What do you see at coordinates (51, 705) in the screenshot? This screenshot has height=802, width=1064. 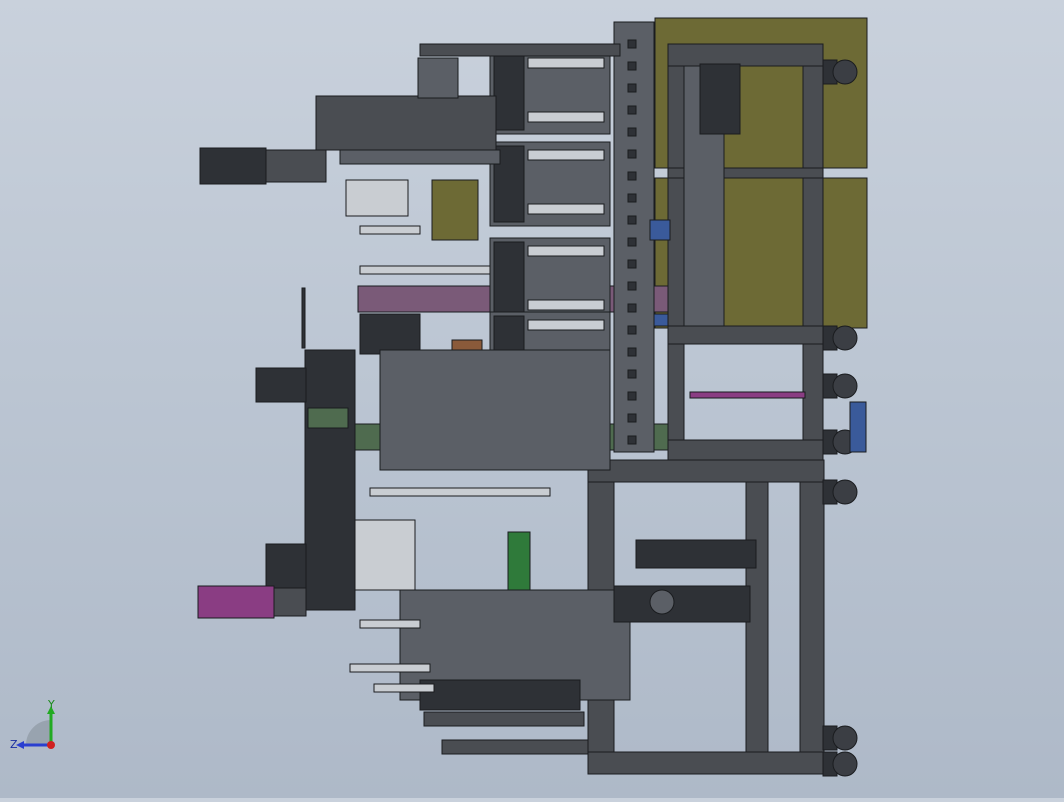 I see `y-axis-label: Y` at bounding box center [51, 705].